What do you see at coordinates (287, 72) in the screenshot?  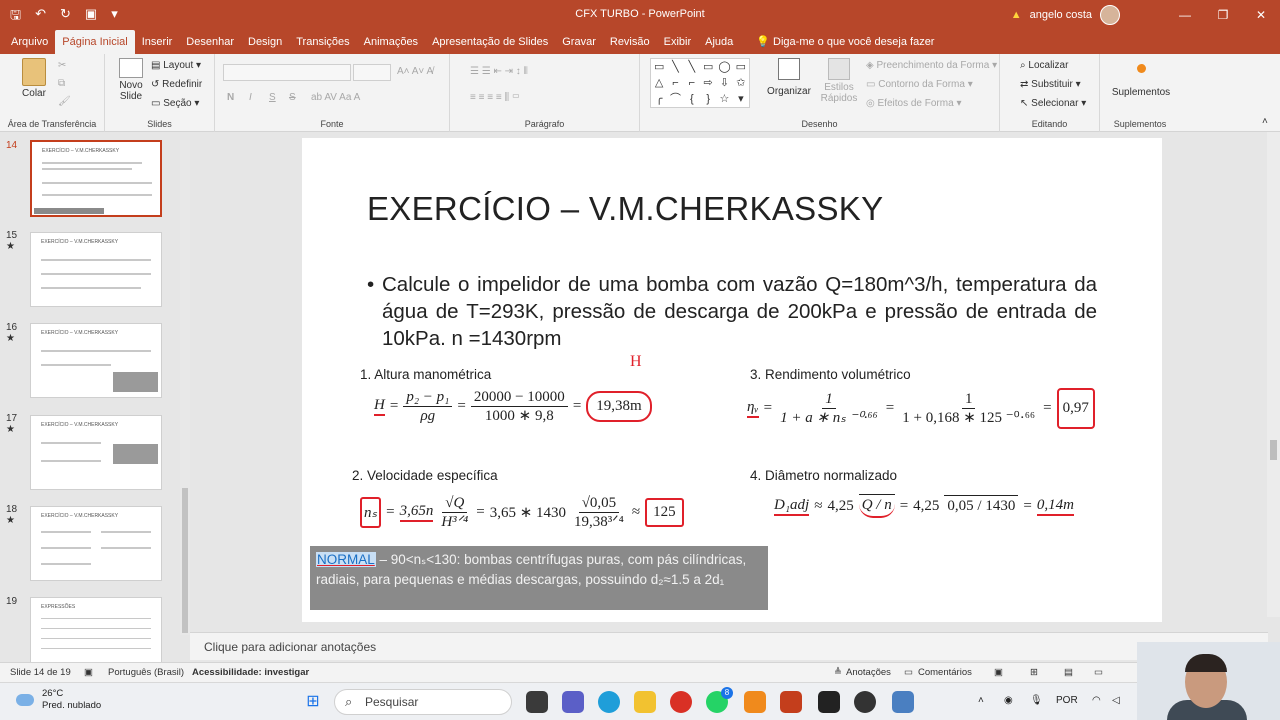 I see `font-name-dropdown` at bounding box center [287, 72].